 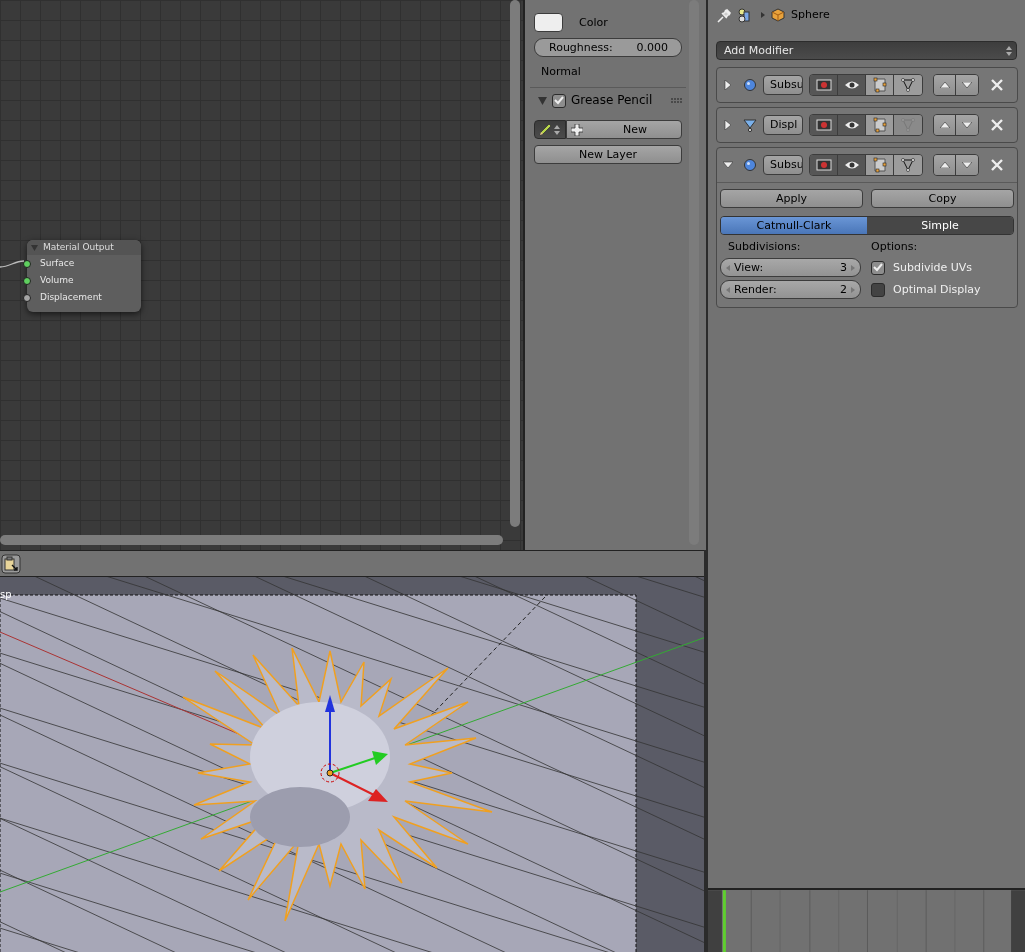 I want to click on add-modifier-dropdown: Add Modifier, so click(x=866, y=50).